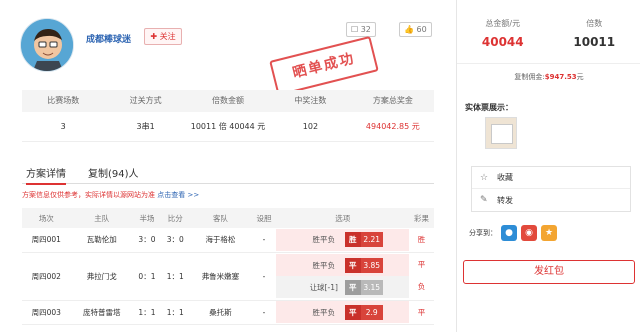 Image resolution: width=640 pixels, height=332 pixels. What do you see at coordinates (594, 23) in the screenshot?
I see `multiple-label: 倍数` at bounding box center [594, 23].